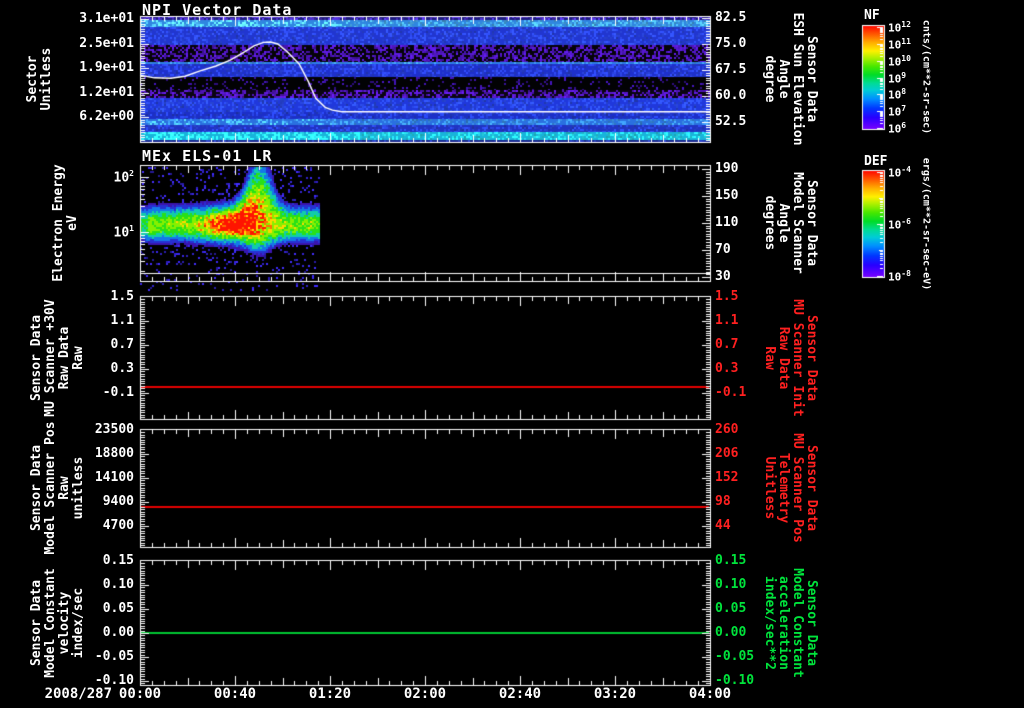 Image resolution: width=1024 pixels, height=708 pixels. What do you see at coordinates (906, 221) in the screenshot?
I see `tick-exp: -6` at bounding box center [906, 221].